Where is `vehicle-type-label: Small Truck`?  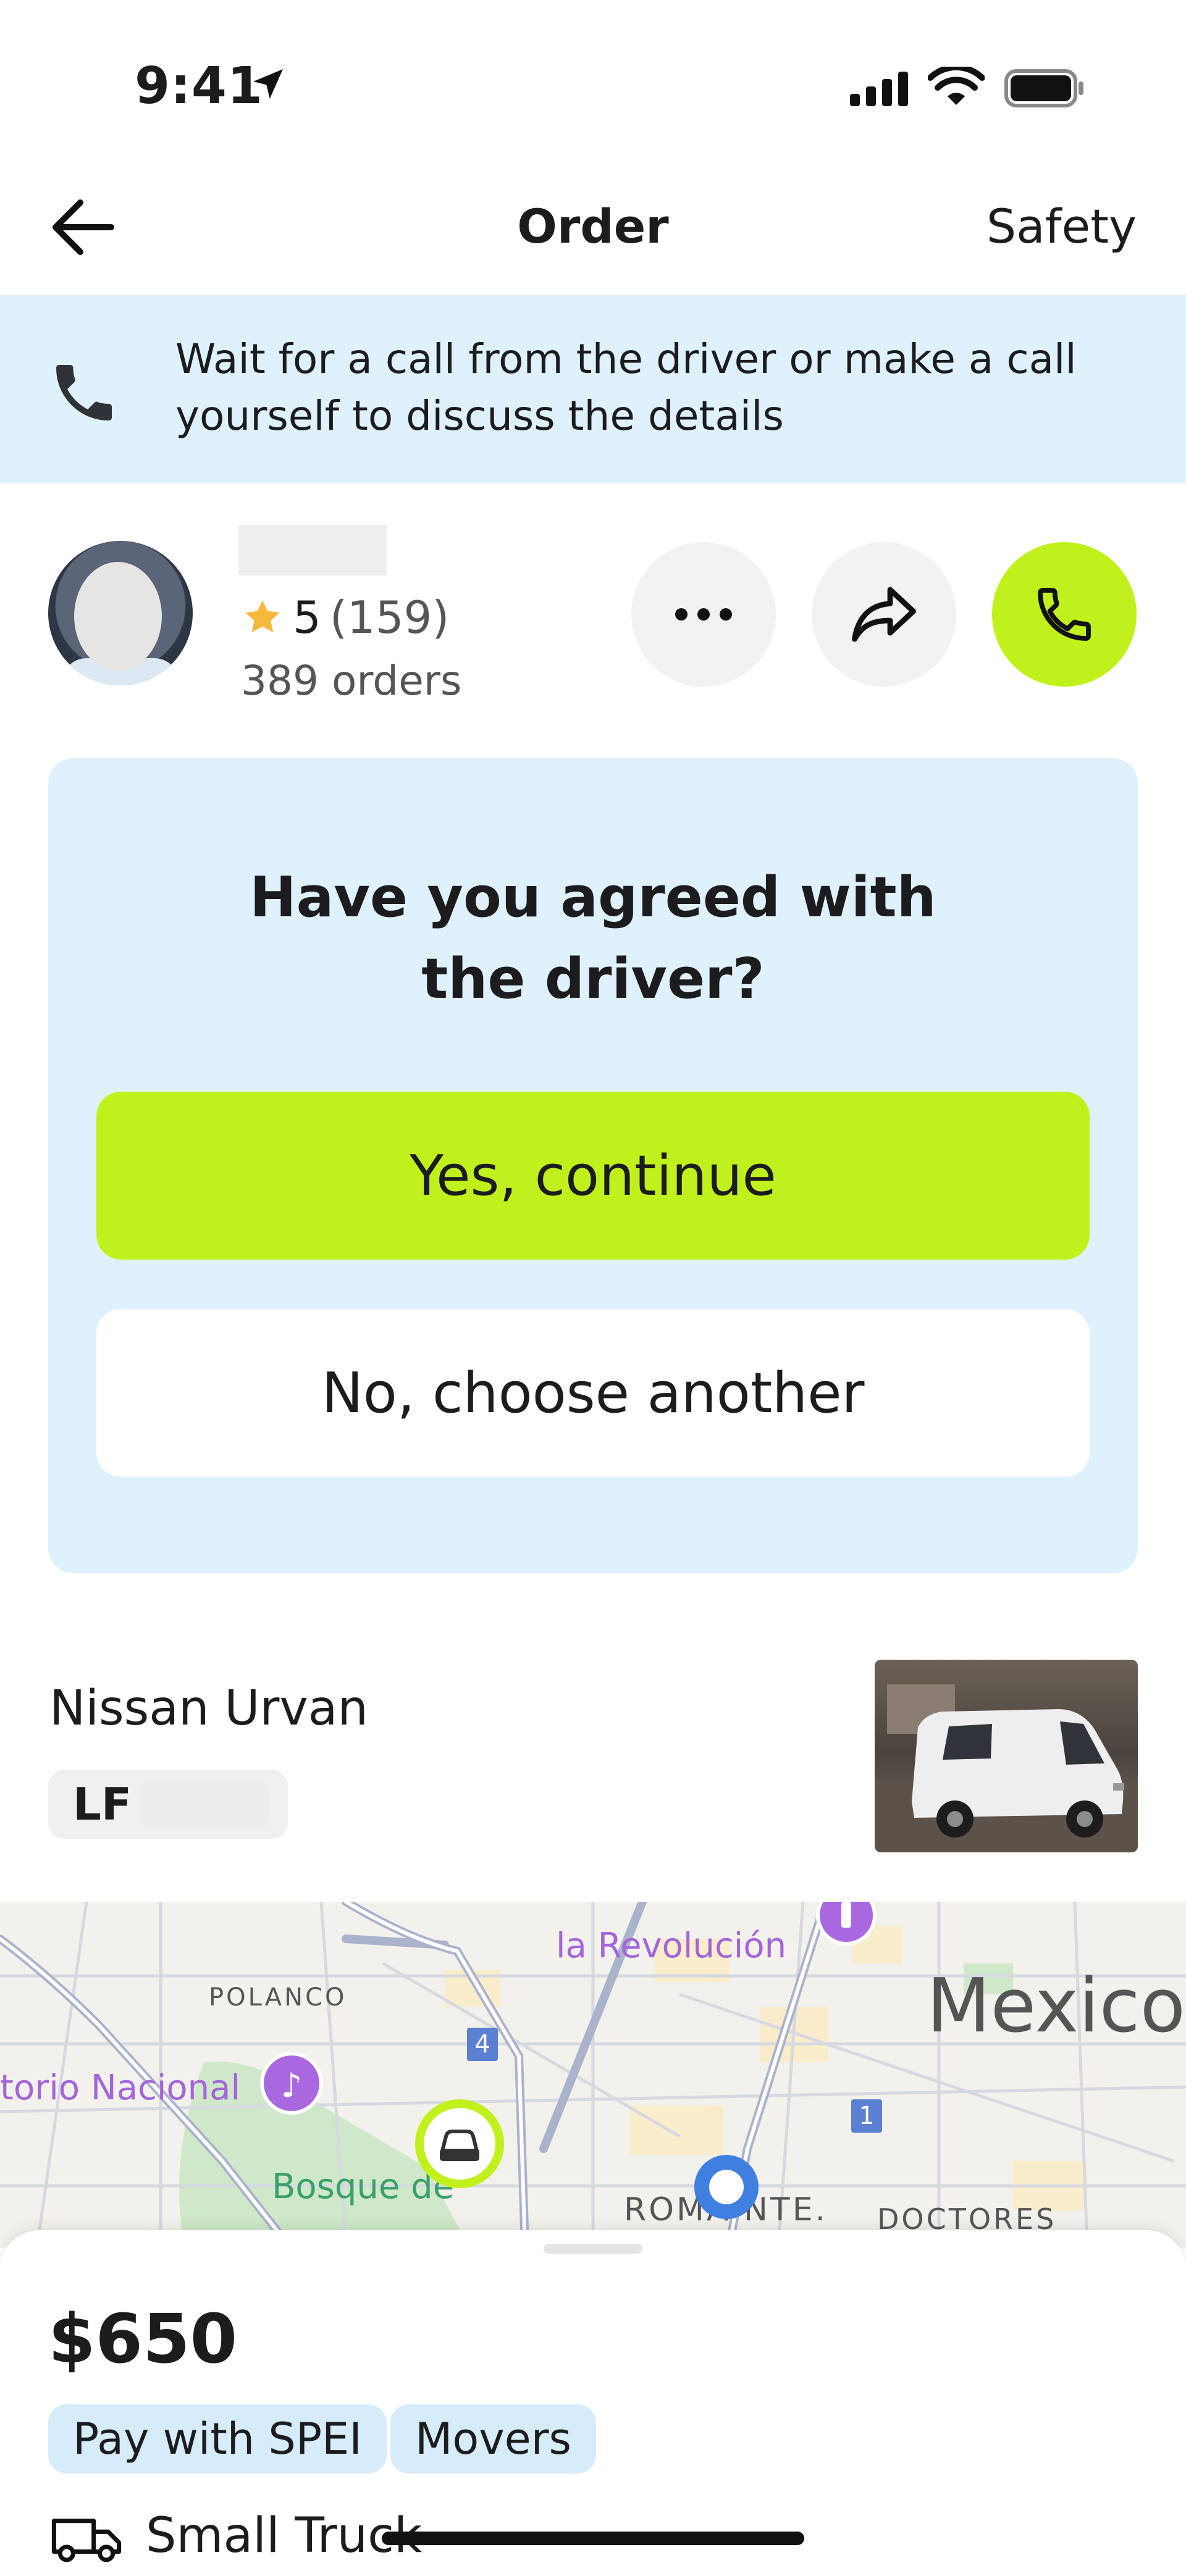 vehicle-type-label: Small Truck is located at coordinates (284, 2536).